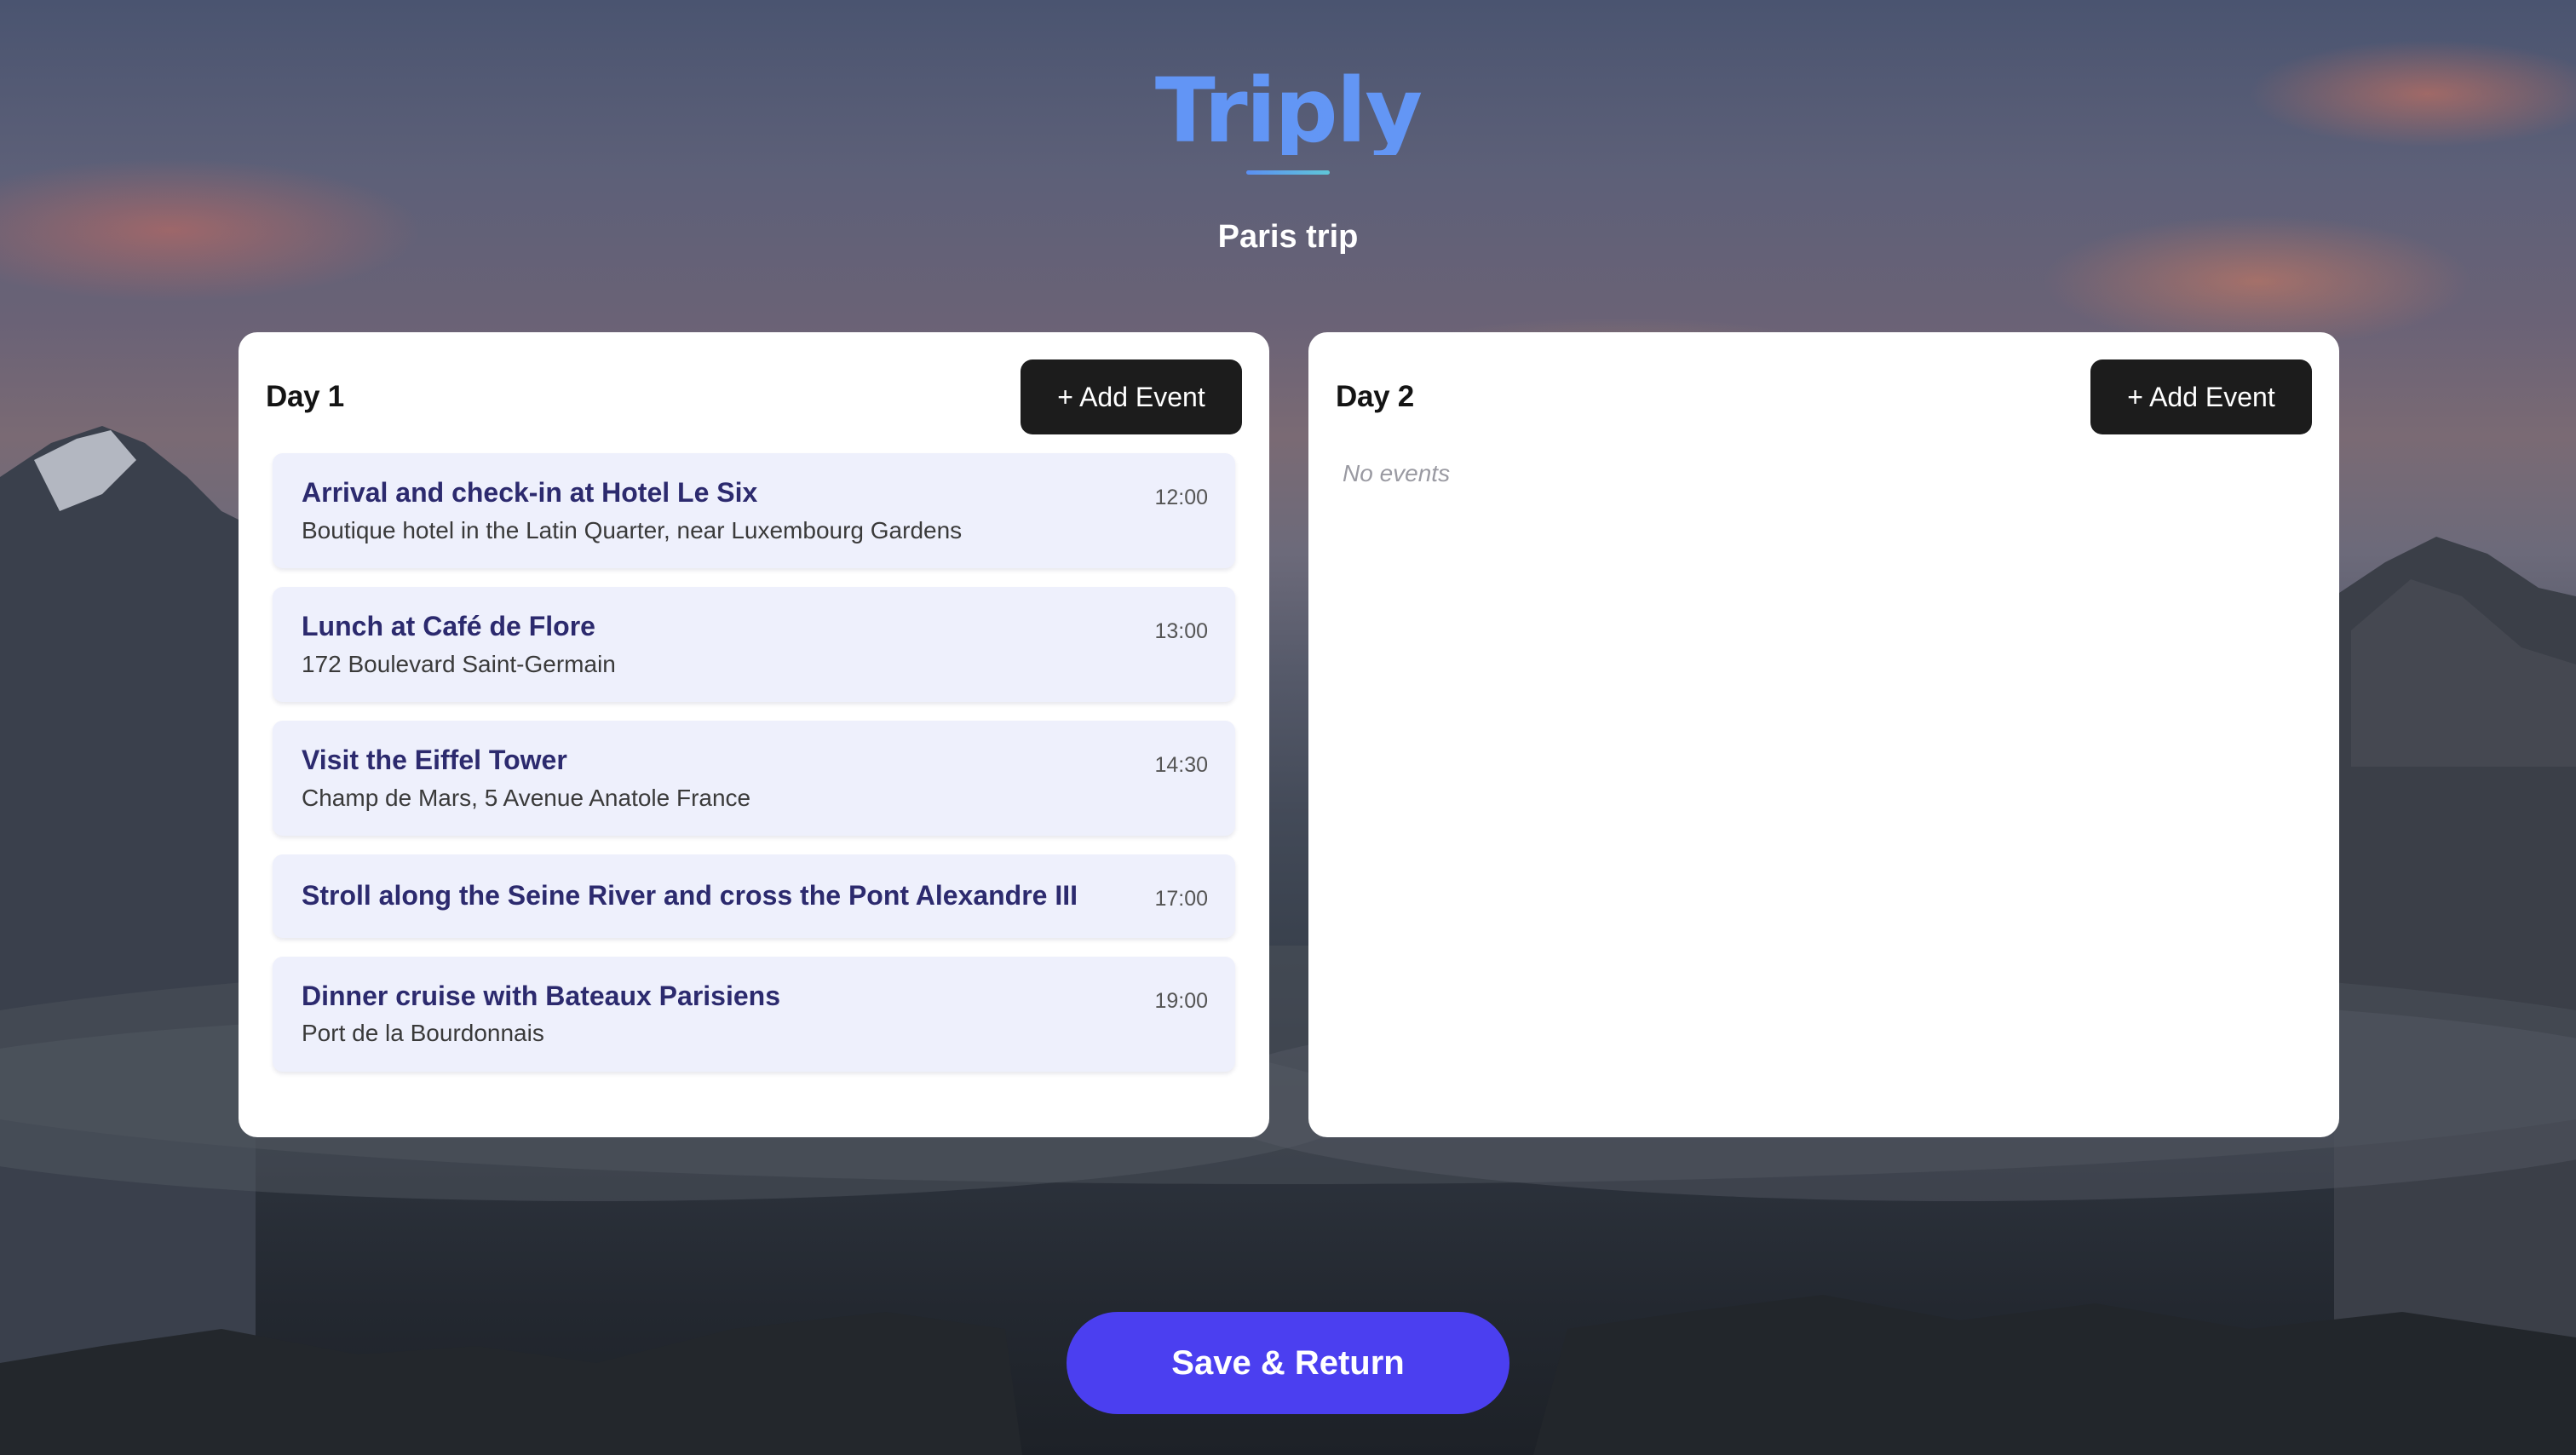 The width and height of the screenshot is (2576, 1455). I want to click on day-title: Day 2, so click(1375, 396).